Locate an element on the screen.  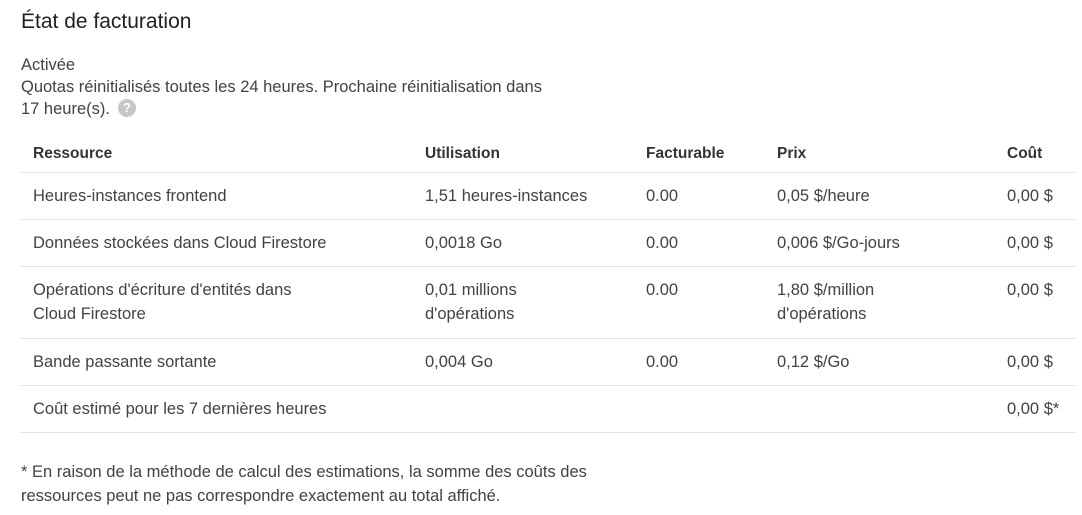
cell-price: 0,006 $/Go-jours is located at coordinates (880, 243).